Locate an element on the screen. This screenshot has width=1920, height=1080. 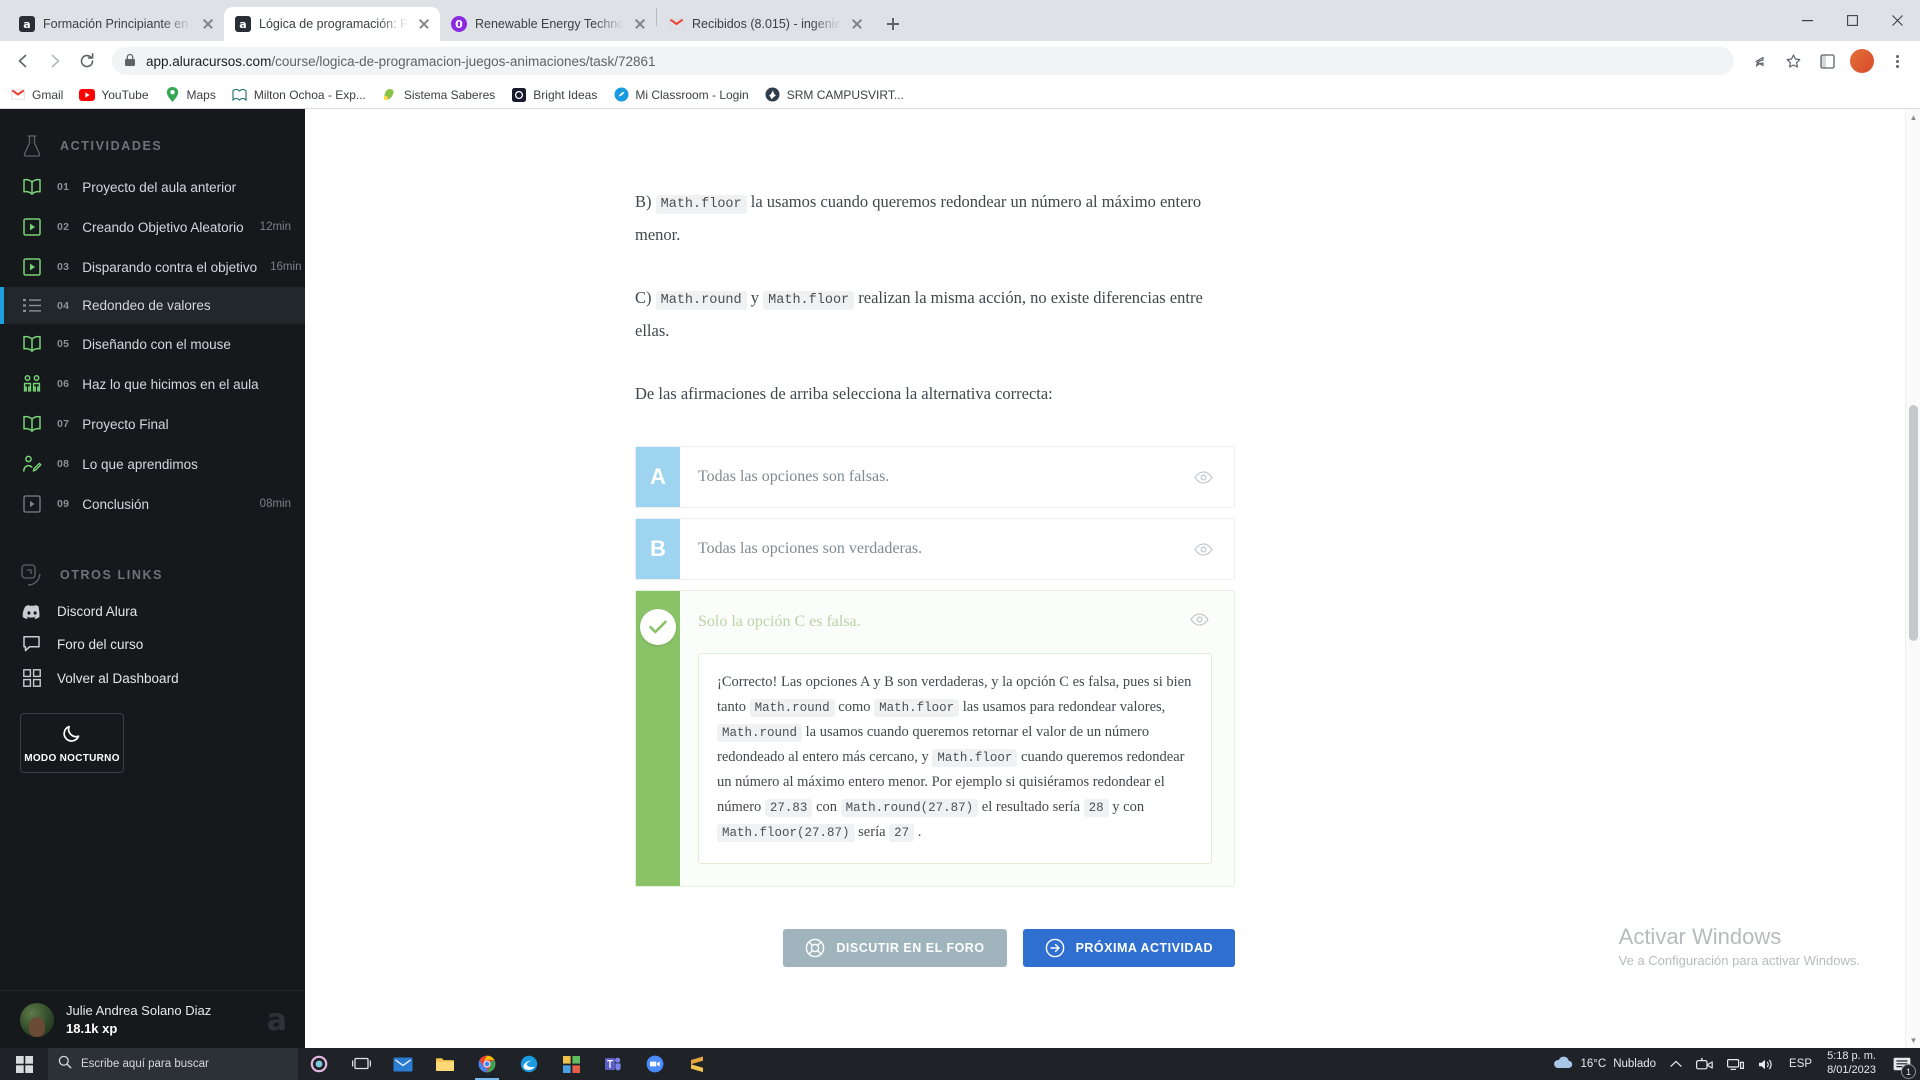
sidebar-link-dashboard: Volver al Dashboard is located at coordinates (152, 678).